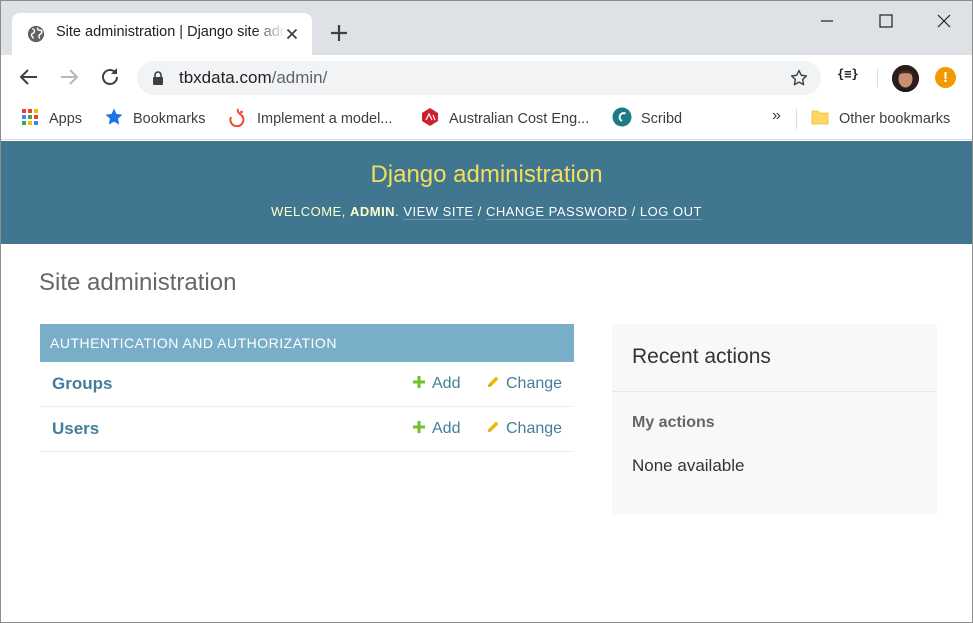 This screenshot has width=973, height=623. What do you see at coordinates (29, 77) in the screenshot?
I see `back-arrow-icon` at bounding box center [29, 77].